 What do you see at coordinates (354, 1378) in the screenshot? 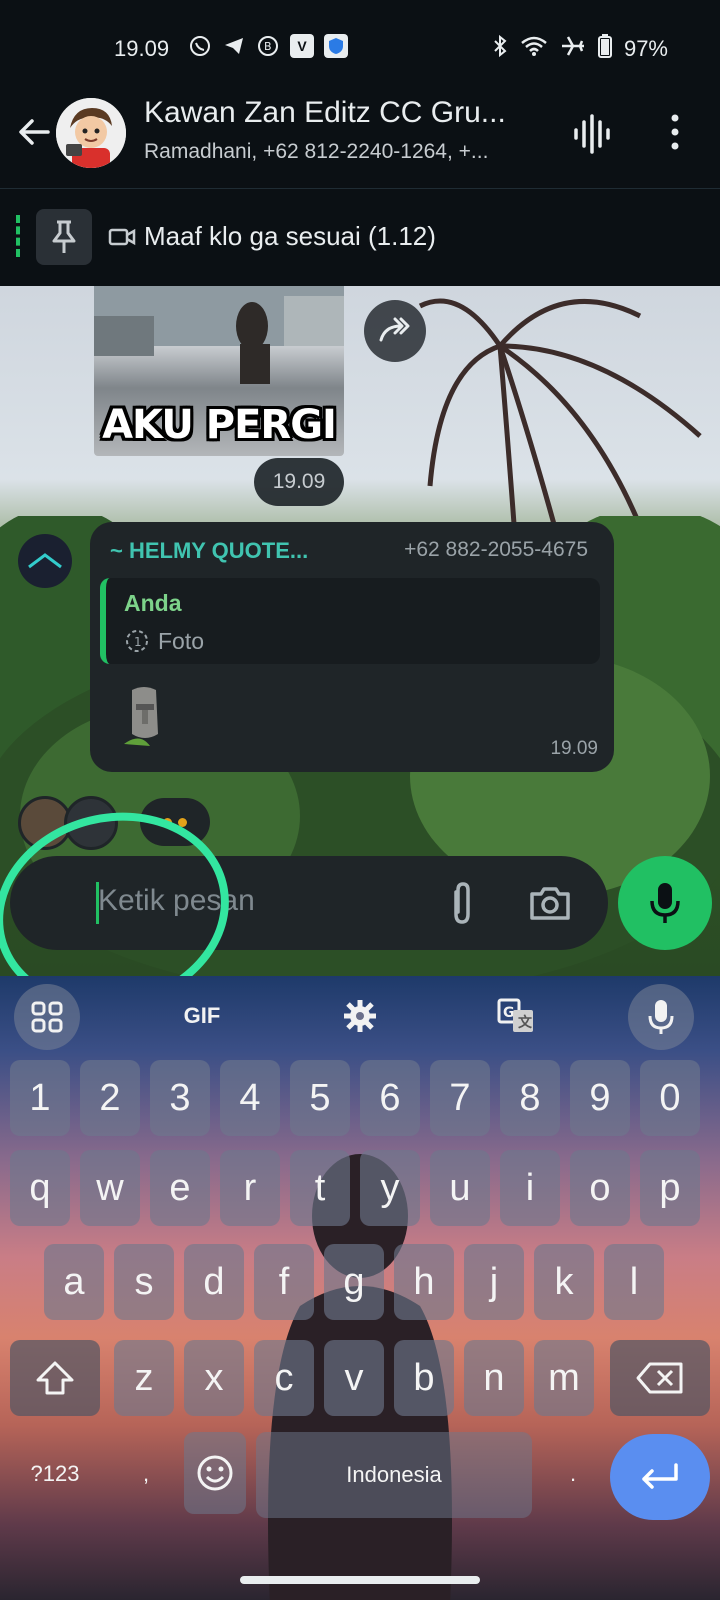
I see `key-v: v` at bounding box center [354, 1378].